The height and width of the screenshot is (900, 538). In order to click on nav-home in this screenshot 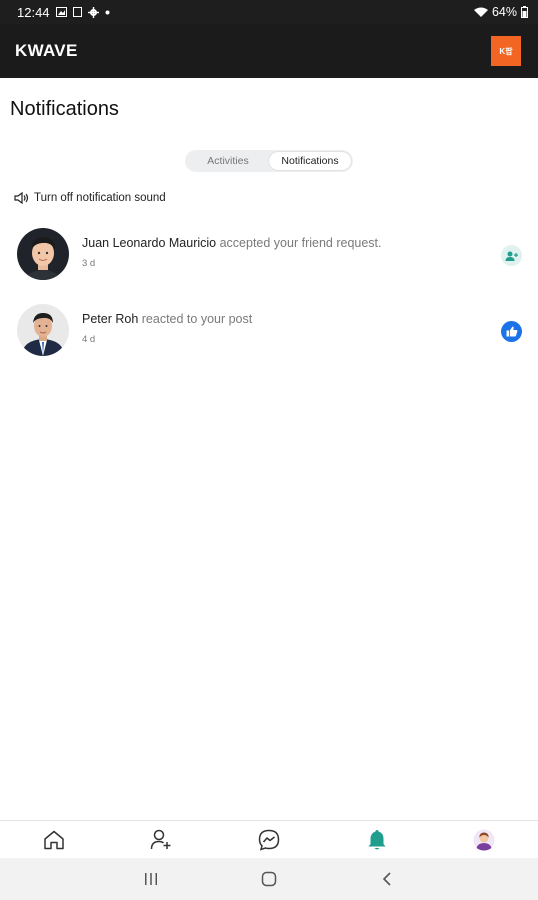, I will do `click(54, 839)`.